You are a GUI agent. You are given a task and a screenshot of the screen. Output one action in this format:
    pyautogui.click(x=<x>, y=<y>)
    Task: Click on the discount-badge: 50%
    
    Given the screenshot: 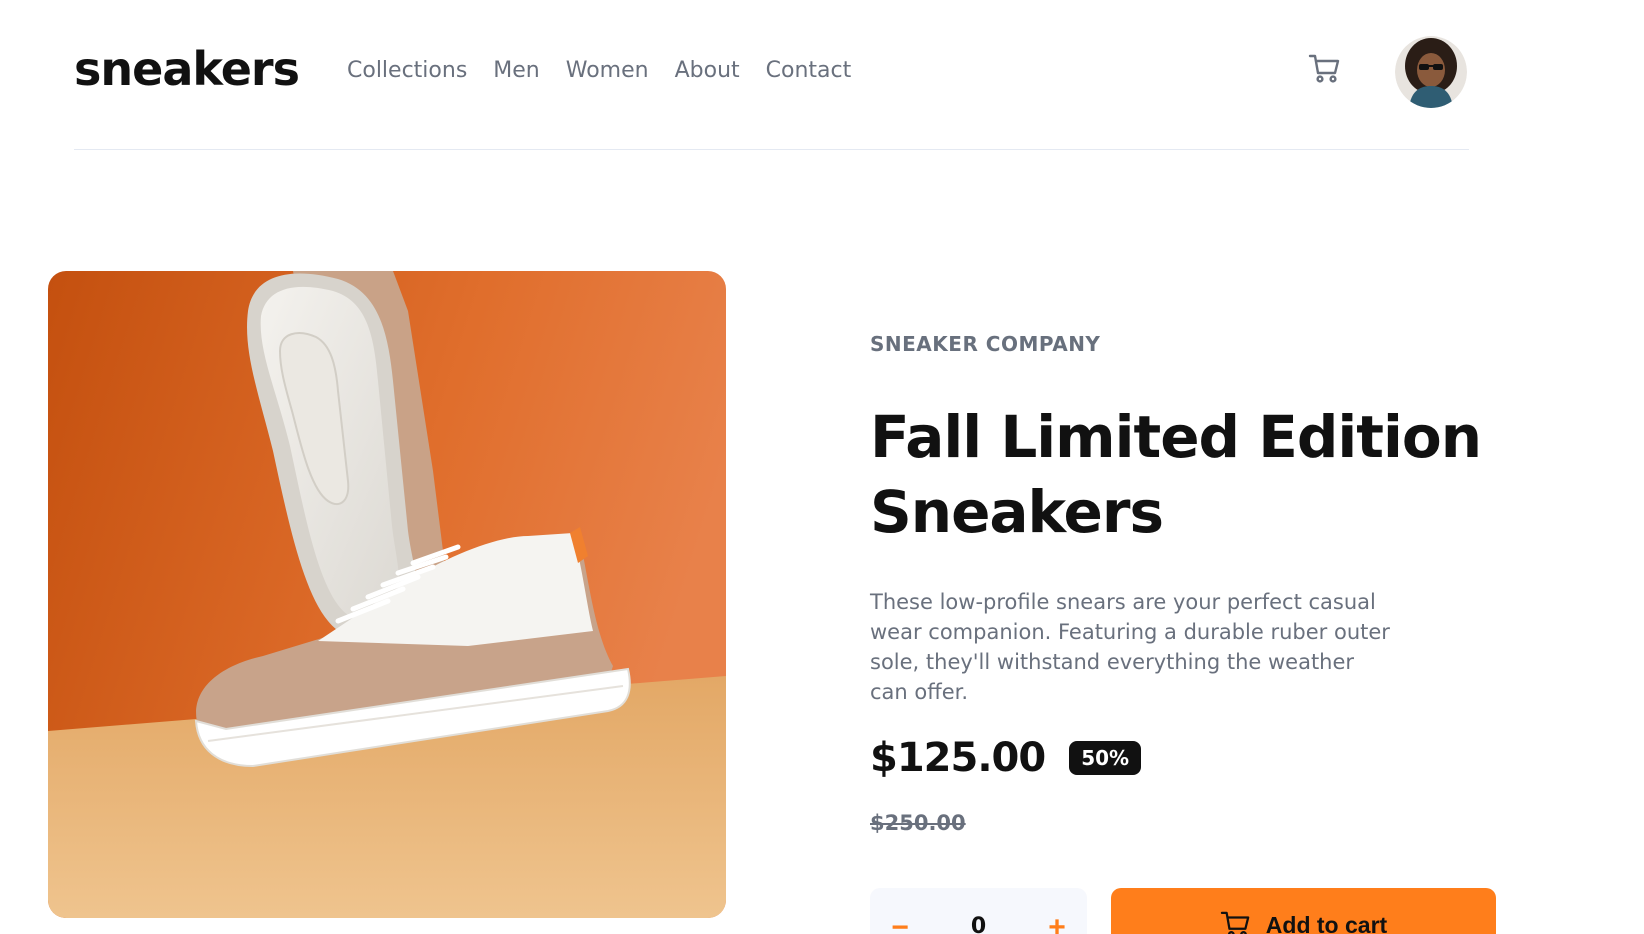 What is the action you would take?
    pyautogui.click(x=1105, y=758)
    